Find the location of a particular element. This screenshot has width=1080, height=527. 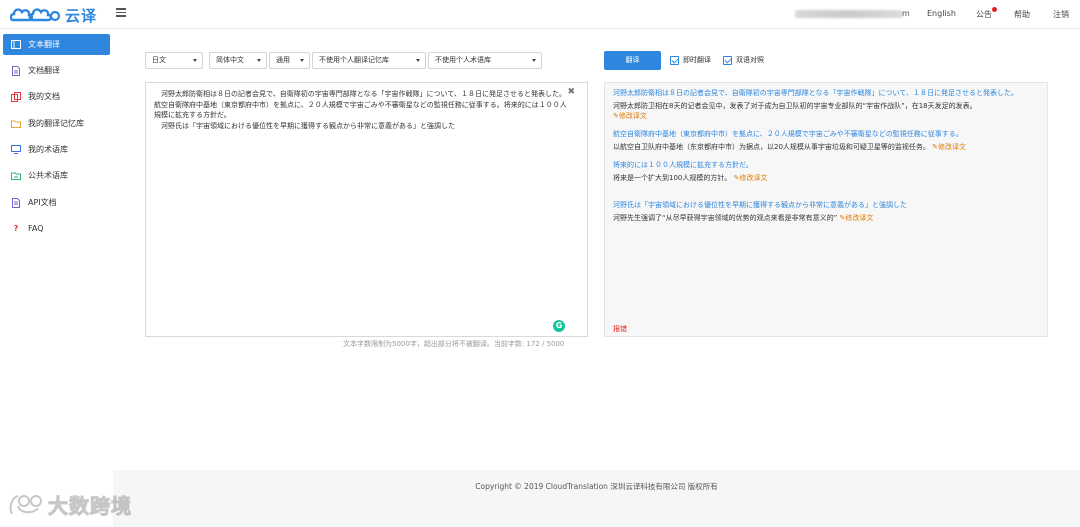

sidebar-item-public-termbase: 公共术语库 is located at coordinates (56, 175).